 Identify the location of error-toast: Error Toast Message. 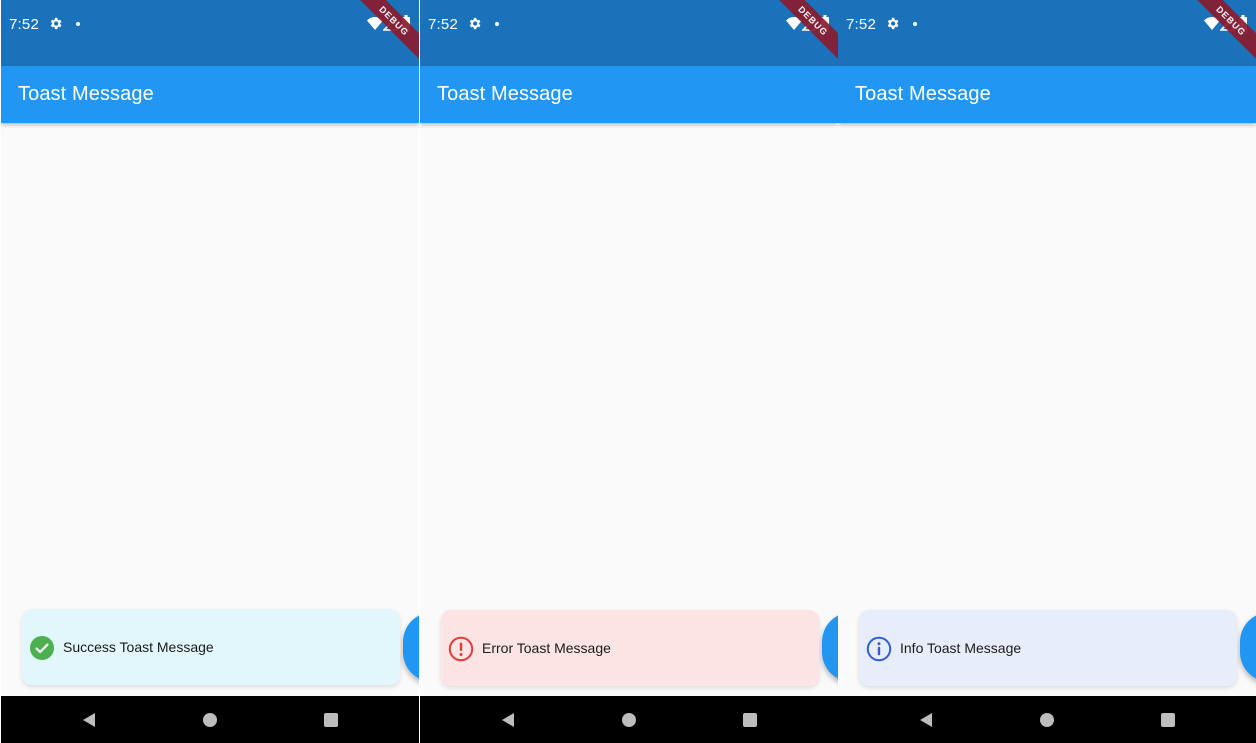
(630, 648).